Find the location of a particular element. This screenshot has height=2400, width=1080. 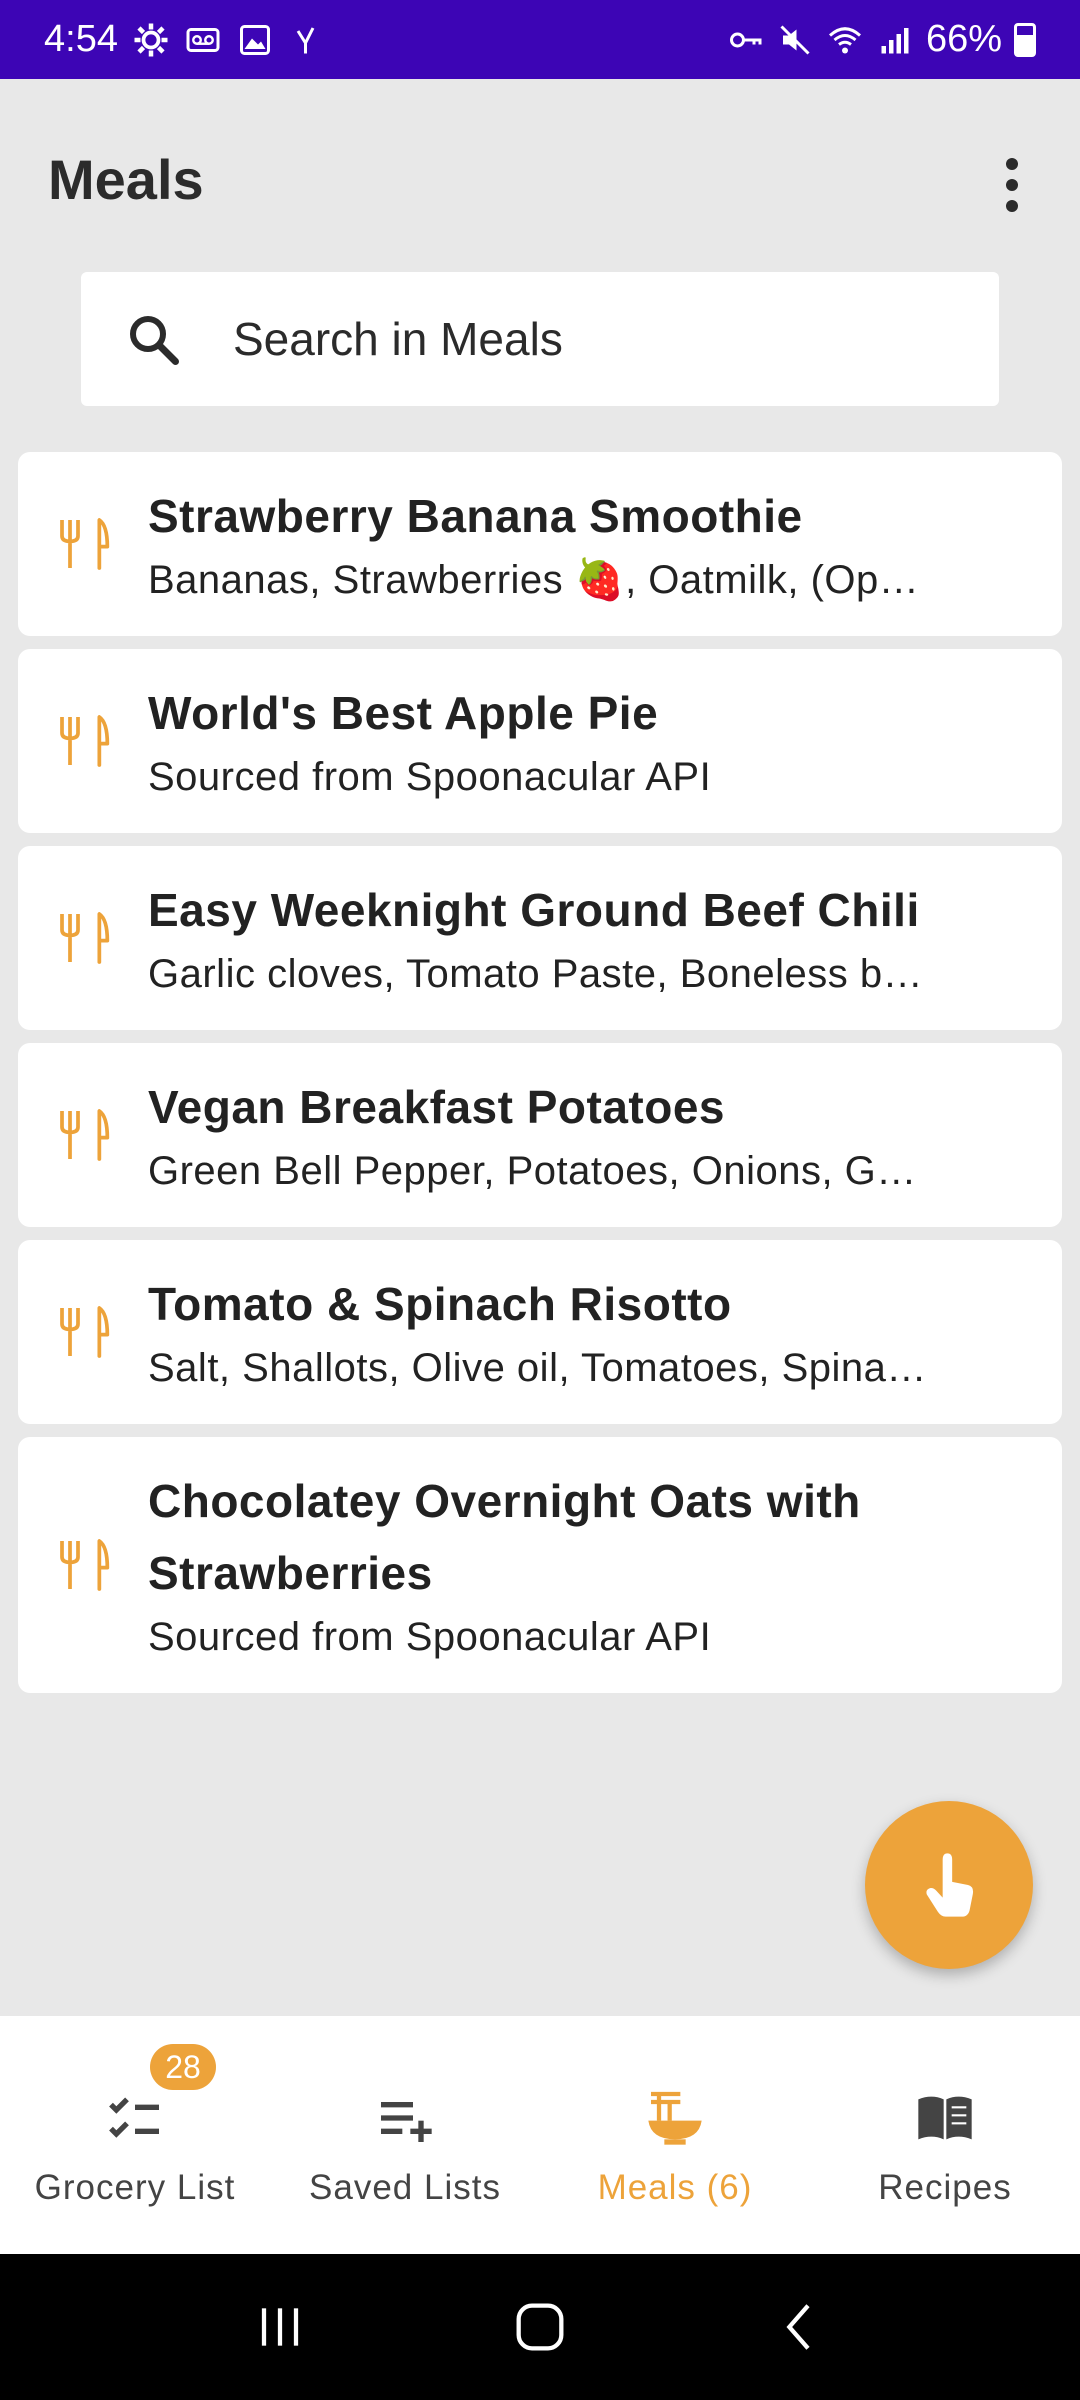

touch-icon is located at coordinates (950, 1885).